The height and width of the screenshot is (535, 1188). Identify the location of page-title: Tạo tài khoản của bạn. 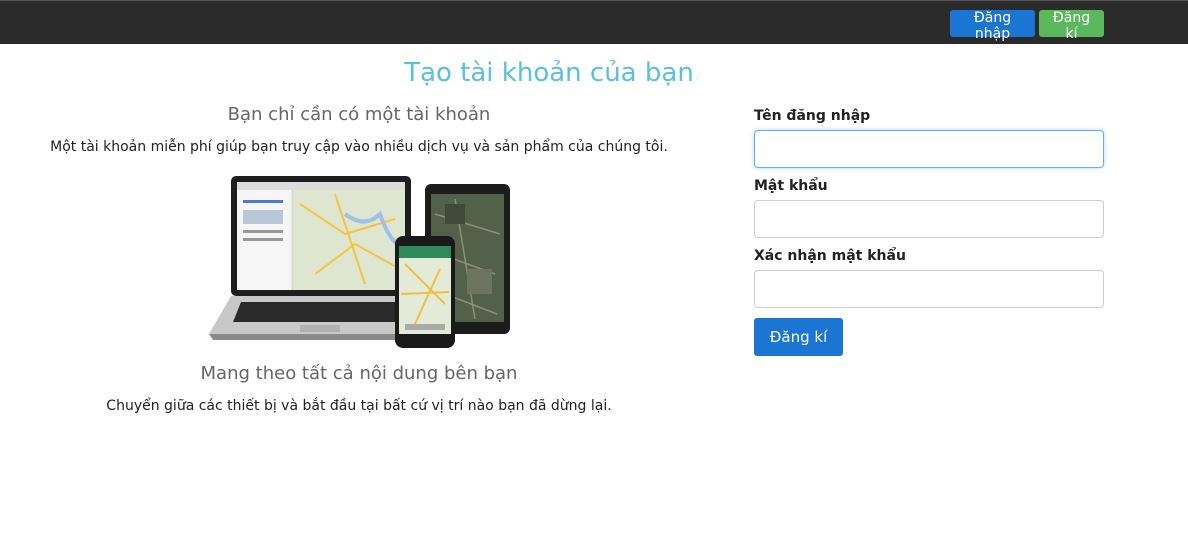
(549, 73).